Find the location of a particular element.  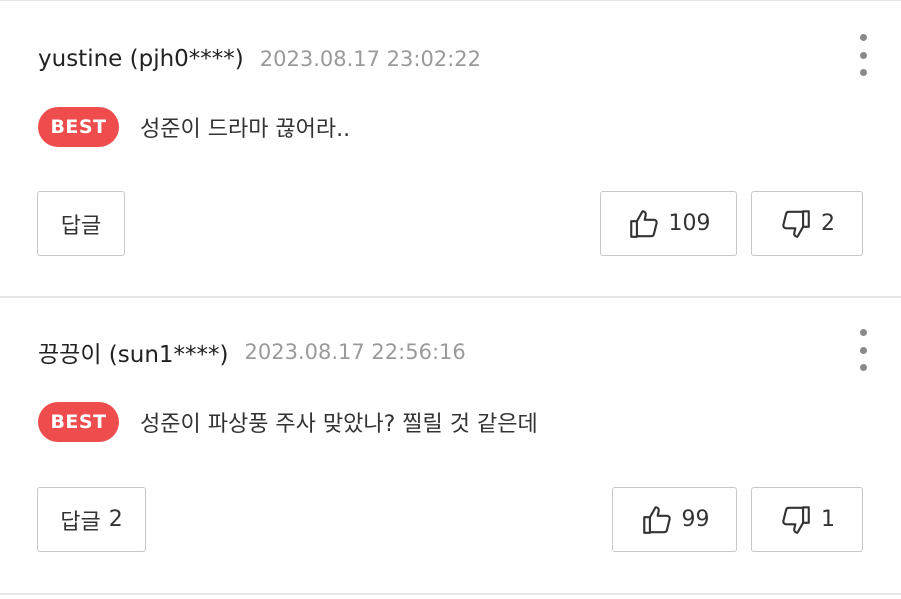

like-button: 109 is located at coordinates (668, 223).